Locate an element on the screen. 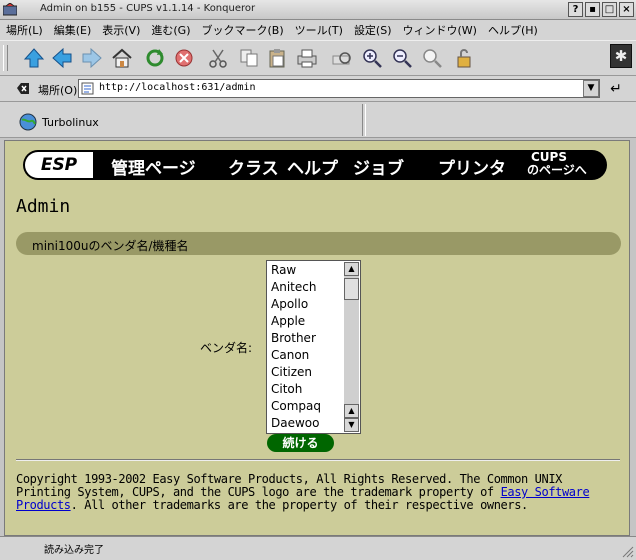  location-bar: 場所(O) http://localhost:631/admin ▼ ↵ is located at coordinates (318, 89).